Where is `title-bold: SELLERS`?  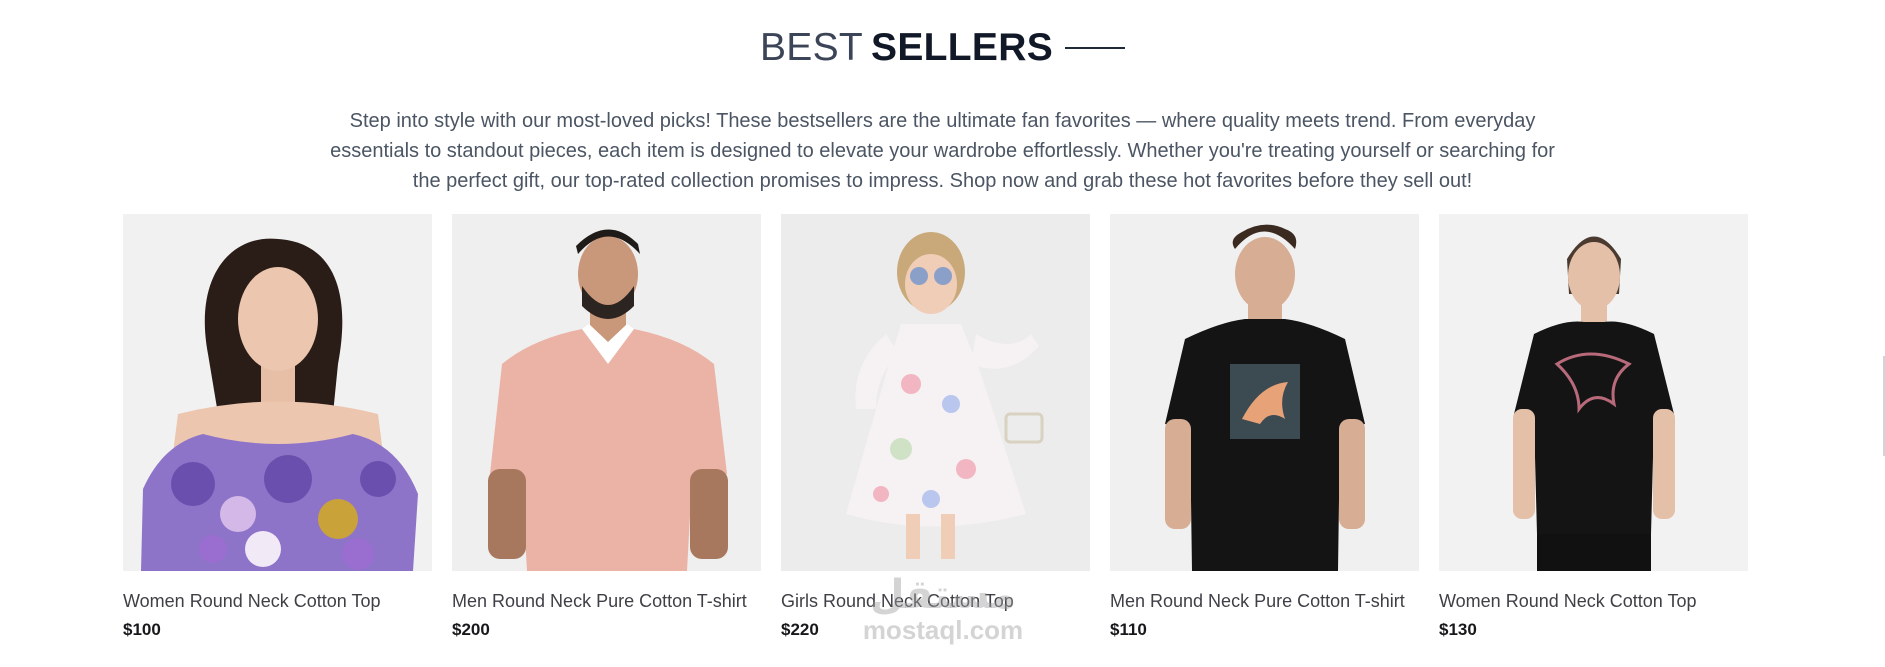
title-bold: SELLERS is located at coordinates (962, 47).